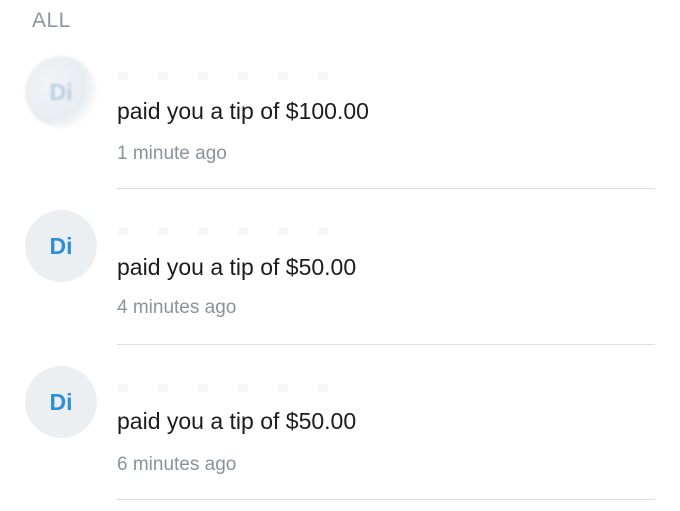  I want to click on notification-timestamp: 6 minutes ago, so click(177, 464).